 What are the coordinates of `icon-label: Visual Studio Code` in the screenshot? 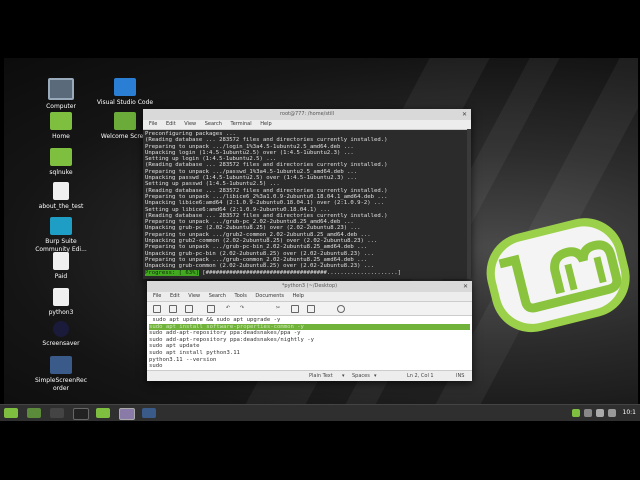 It's located at (125, 102).